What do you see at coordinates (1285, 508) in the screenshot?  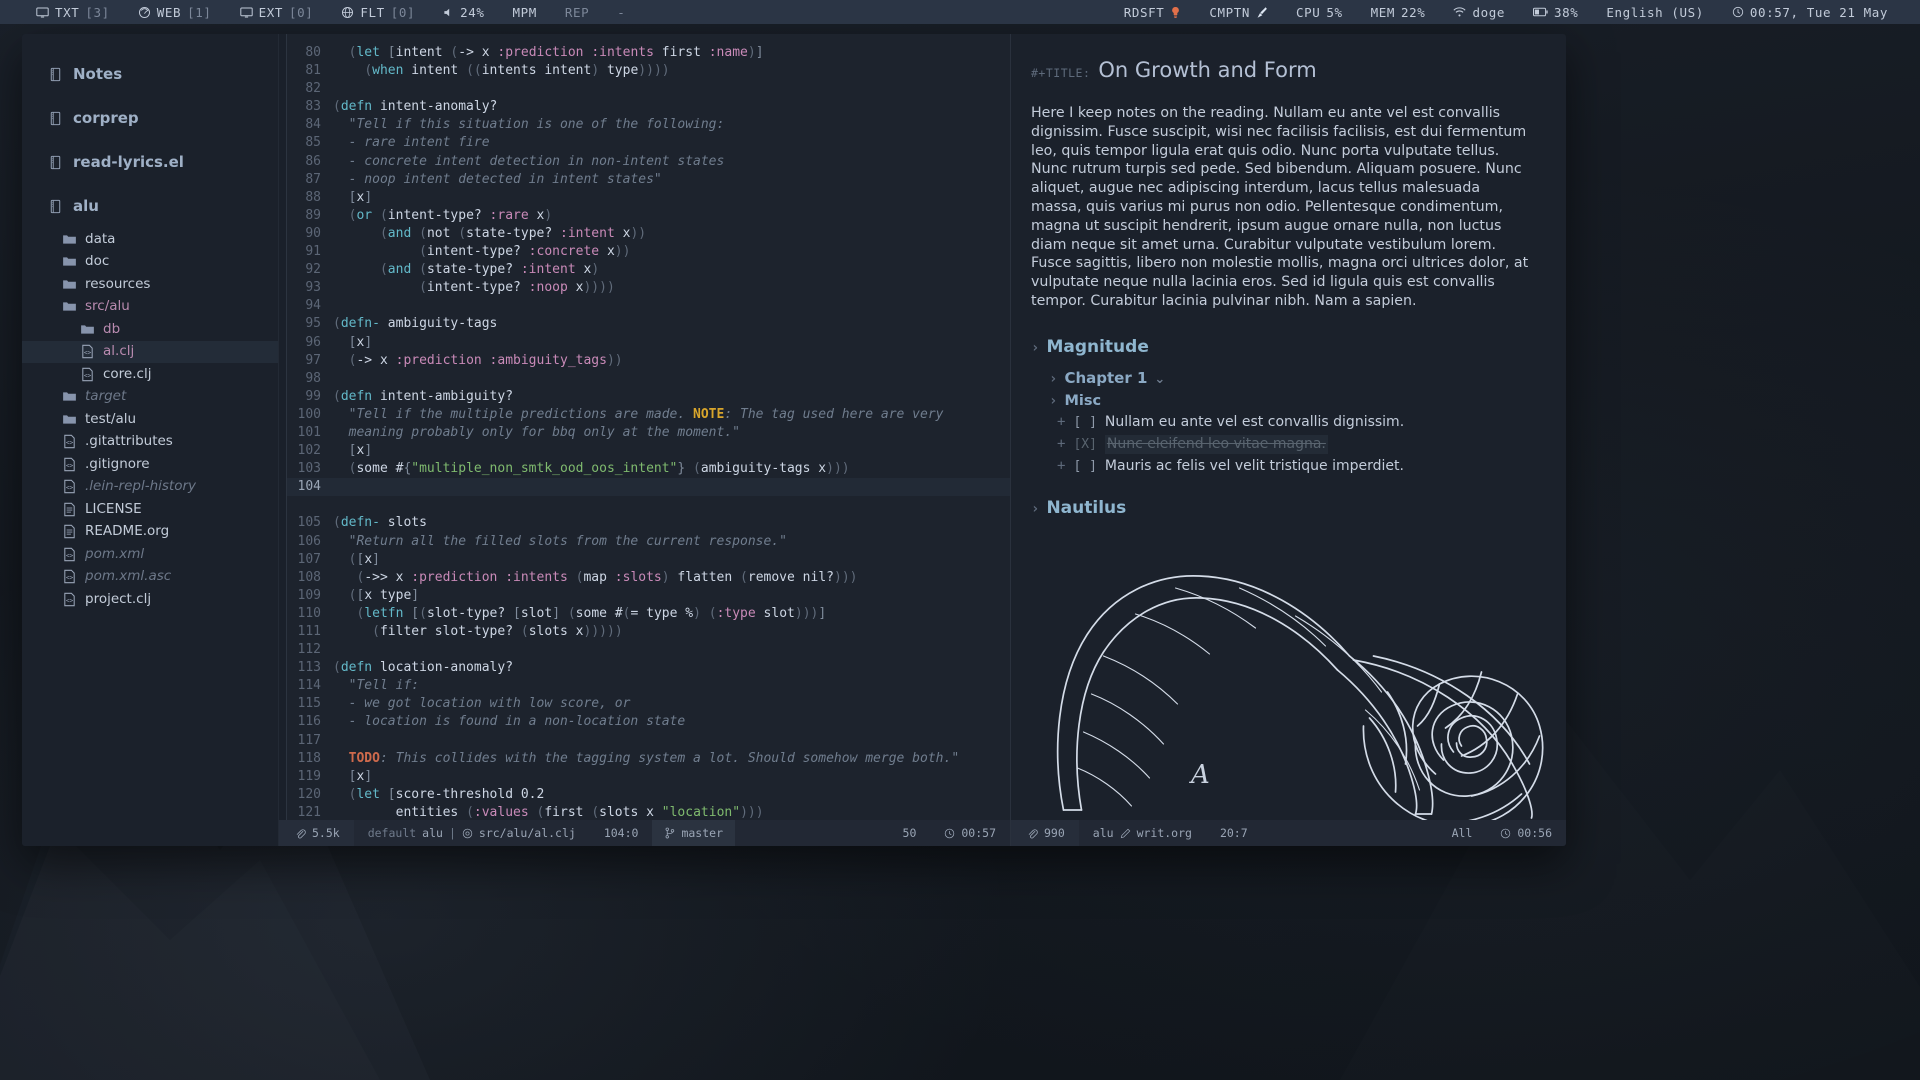 I see `org-heading-nautilus: › Nautilus` at bounding box center [1285, 508].